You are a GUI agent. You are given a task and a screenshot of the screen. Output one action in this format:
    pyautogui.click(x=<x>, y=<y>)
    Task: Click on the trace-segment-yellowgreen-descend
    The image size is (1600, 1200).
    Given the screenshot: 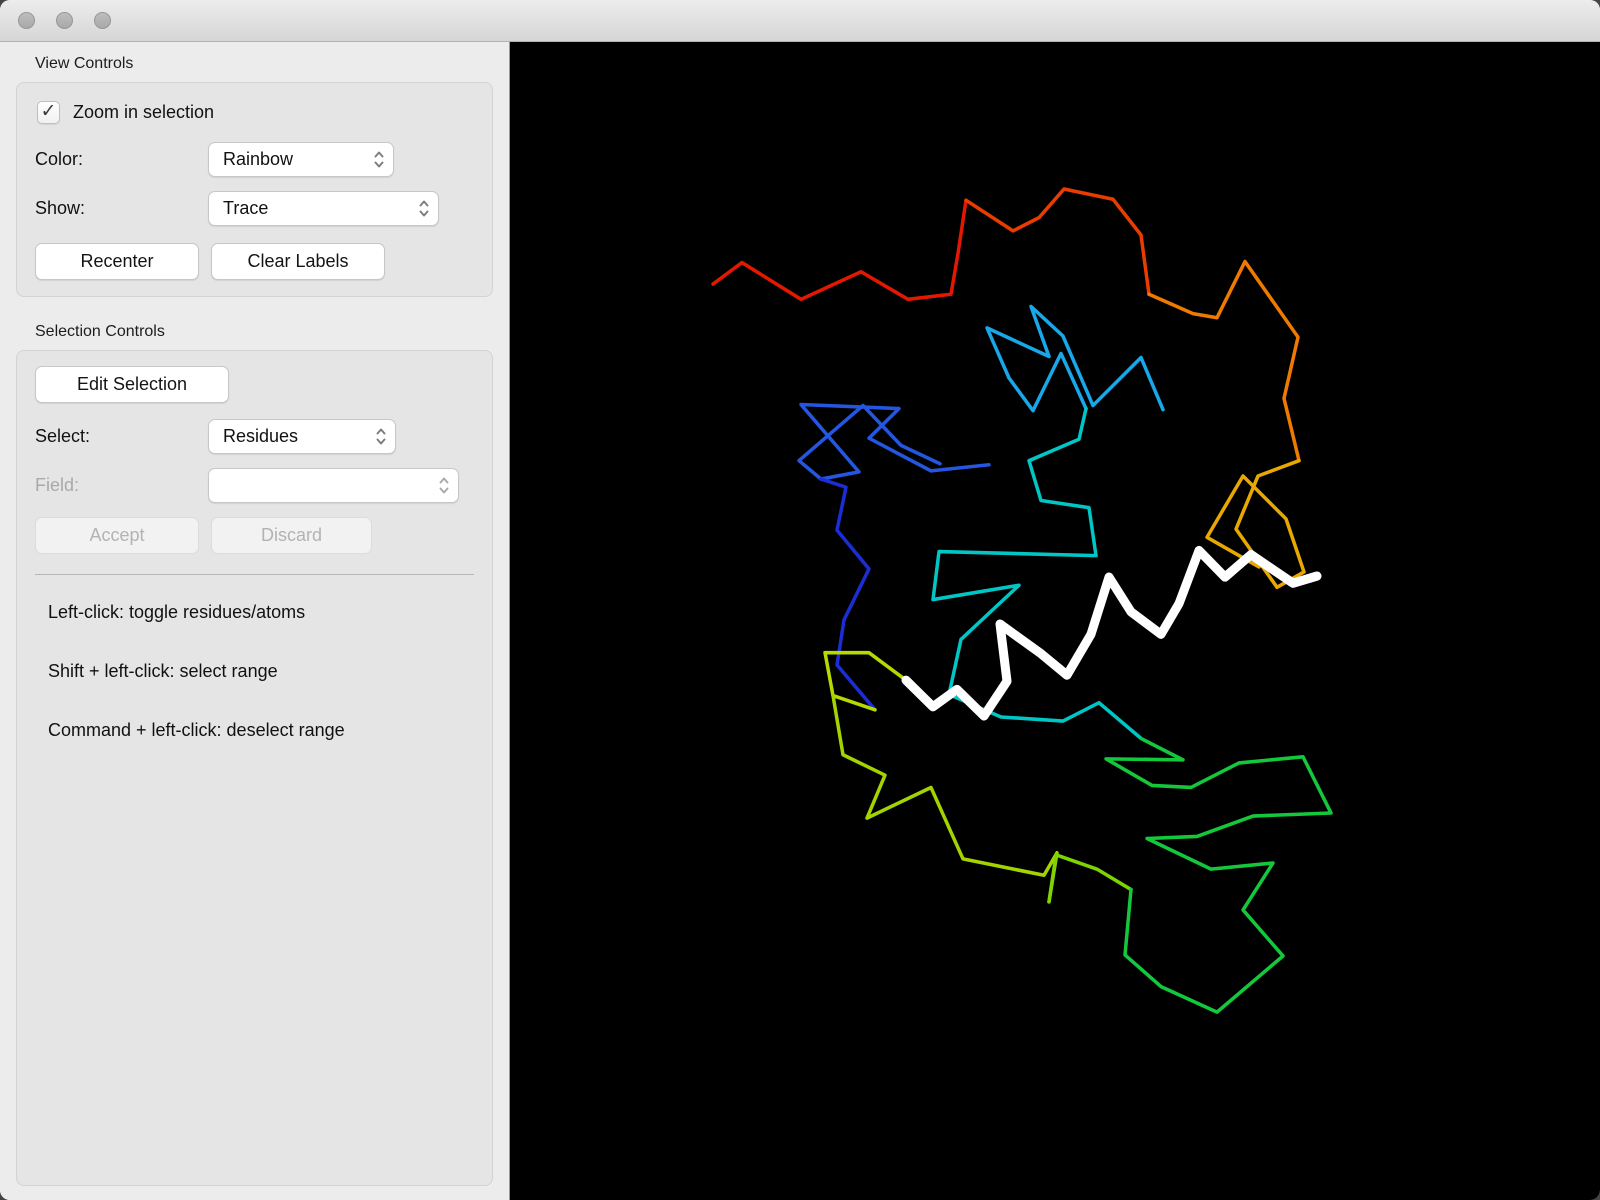 What is the action you would take?
    pyautogui.click(x=945, y=798)
    